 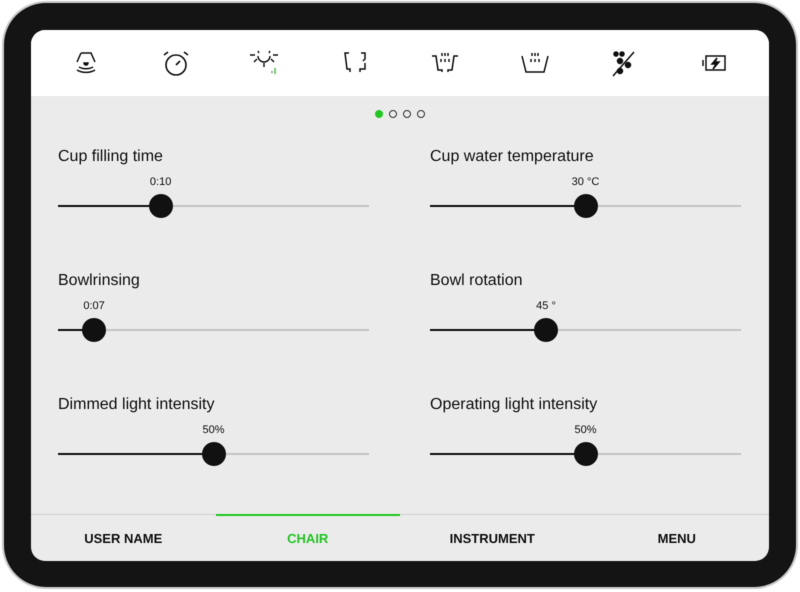 What do you see at coordinates (111, 157) in the screenshot?
I see `setting-label: Cup filling time` at bounding box center [111, 157].